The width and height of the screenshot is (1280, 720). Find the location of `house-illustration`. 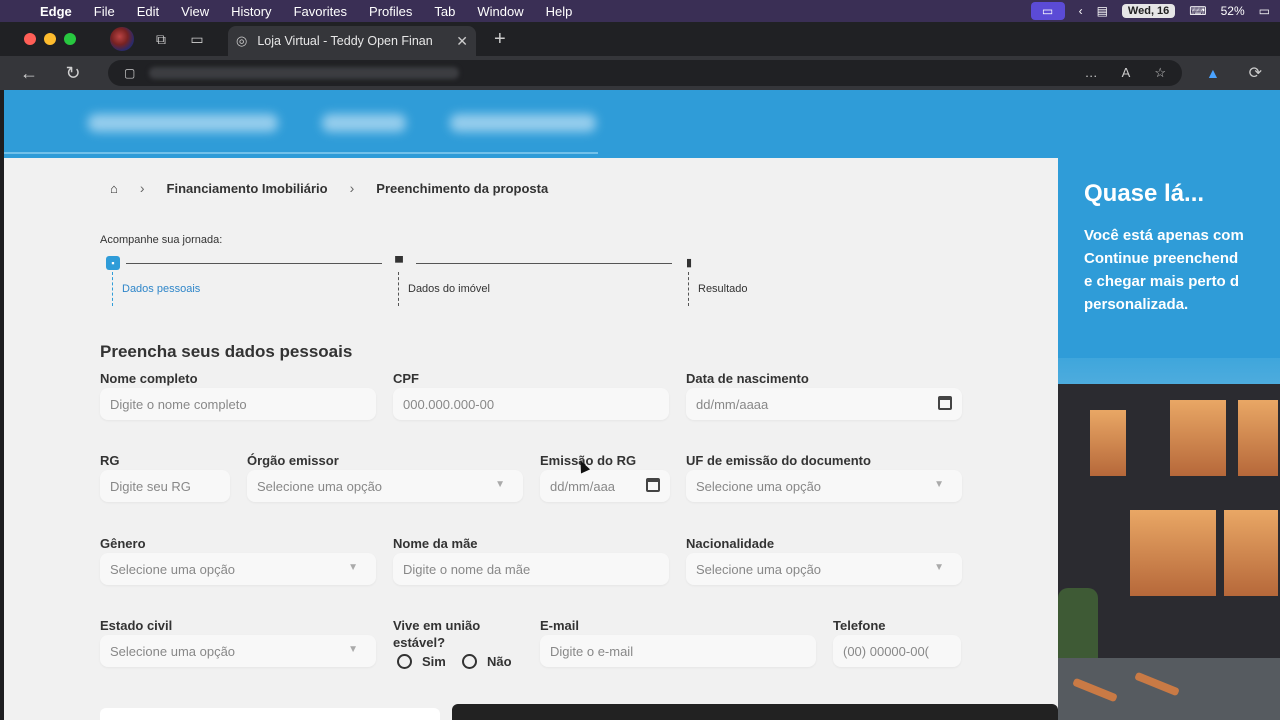

house-illustration is located at coordinates (1169, 539).